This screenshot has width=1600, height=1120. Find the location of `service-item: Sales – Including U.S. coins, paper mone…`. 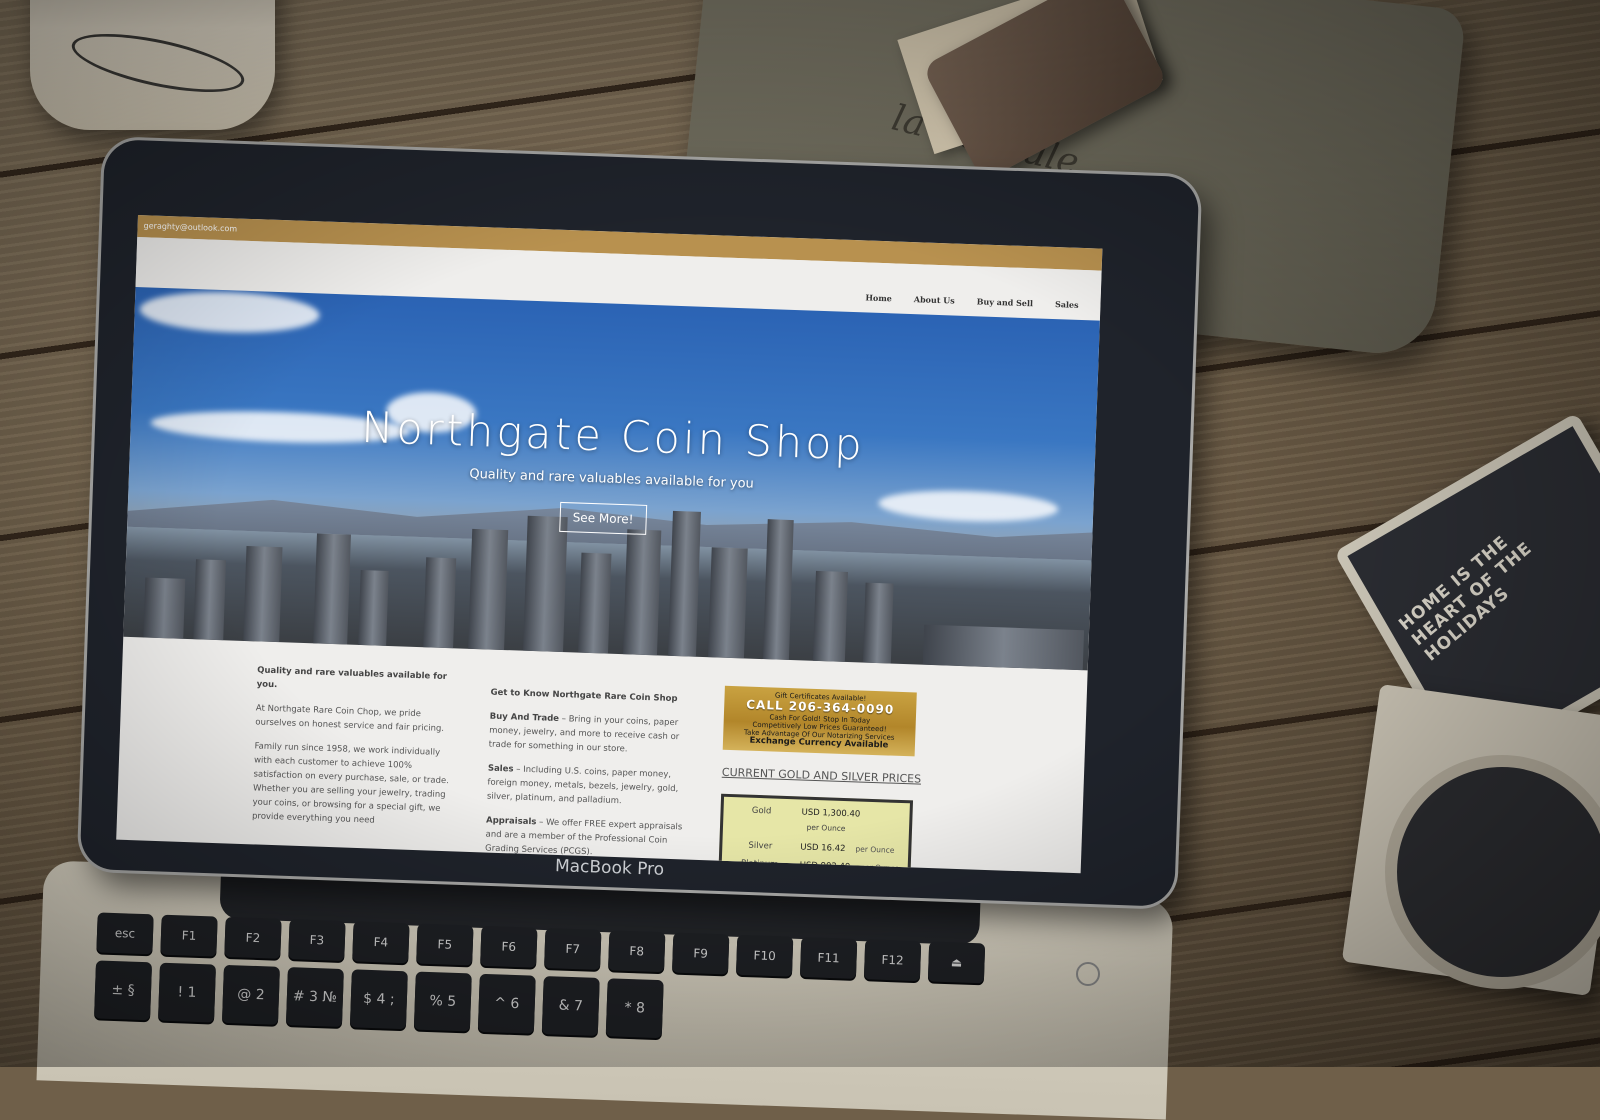

service-item: Sales – Including U.S. coins, paper mone… is located at coordinates (587, 786).